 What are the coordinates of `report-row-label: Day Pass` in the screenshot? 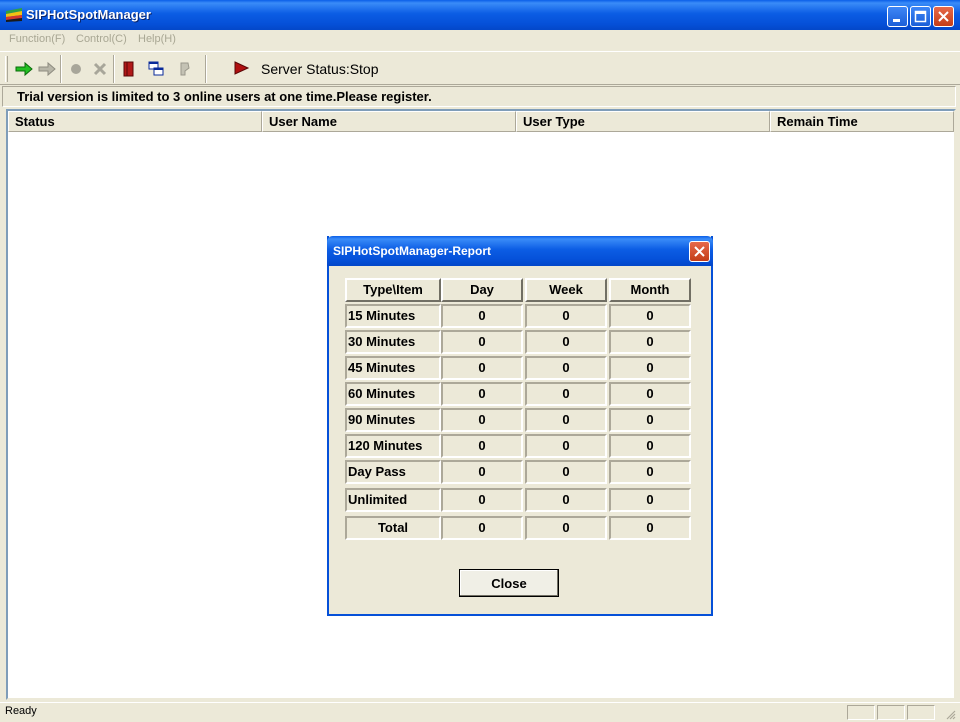 It's located at (393, 472).